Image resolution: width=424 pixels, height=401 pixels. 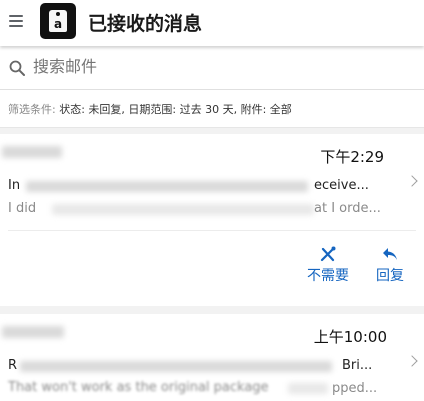 I want to click on divider, so click(x=212, y=230).